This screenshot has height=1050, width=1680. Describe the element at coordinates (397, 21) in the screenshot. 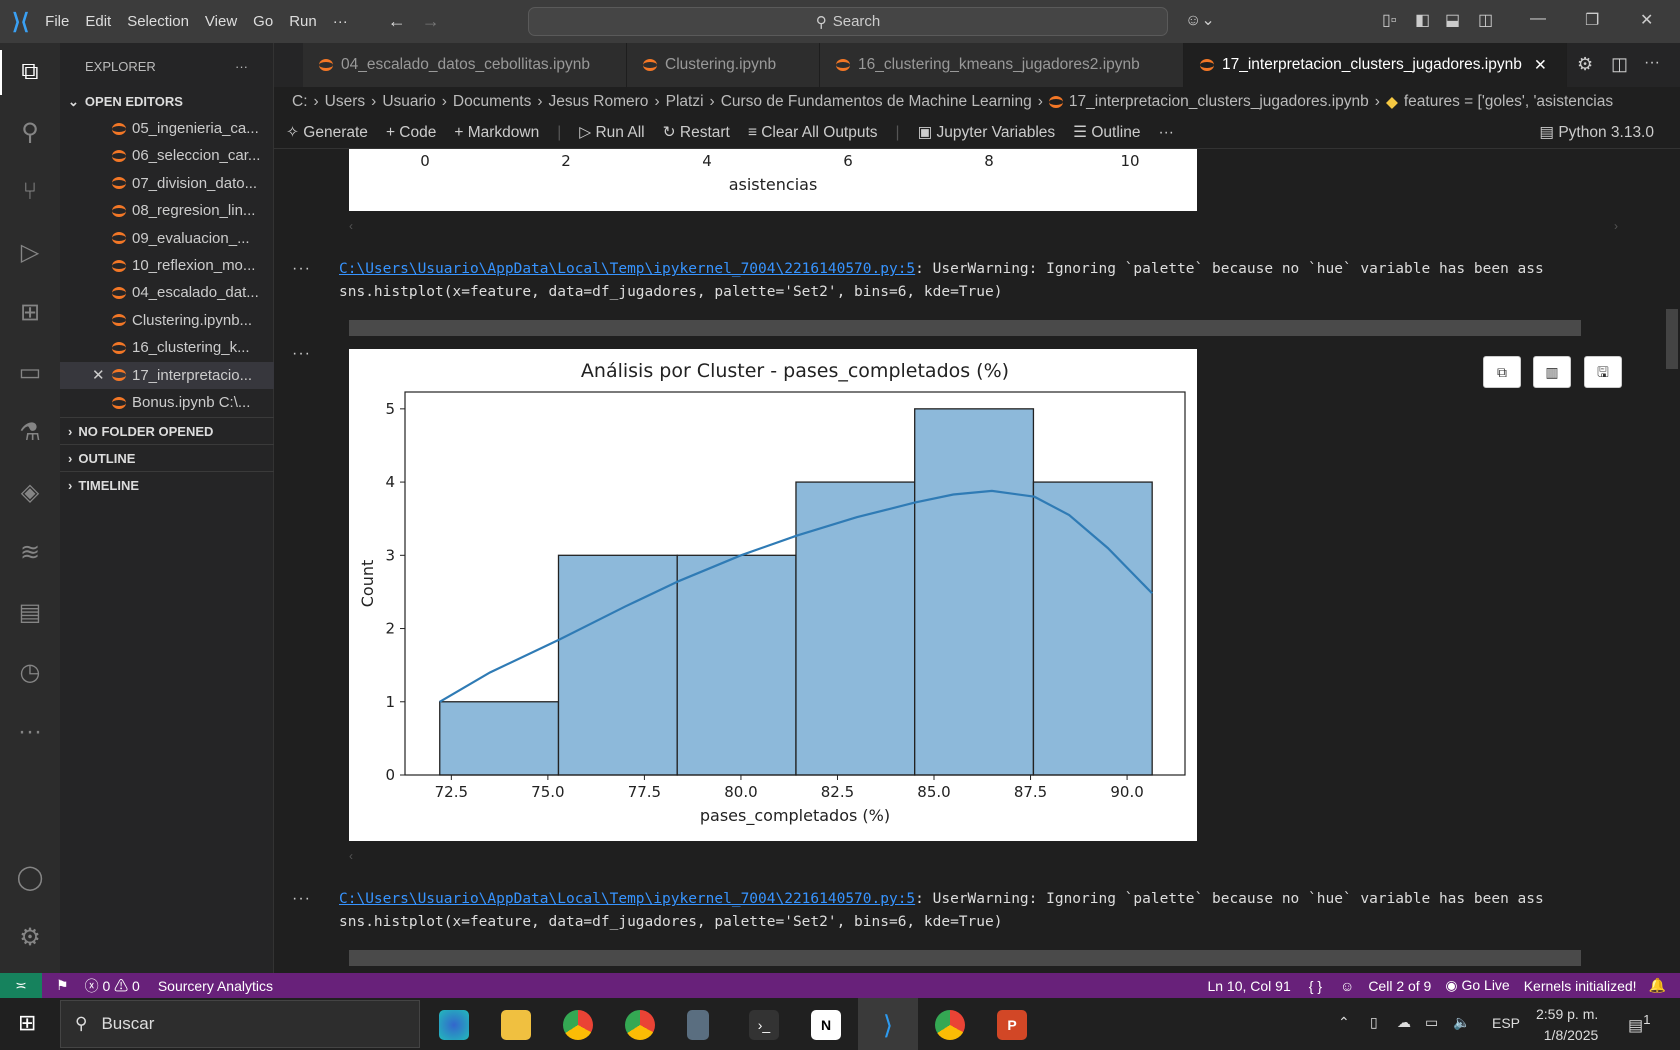

I see `back-arrow-icon: ←` at that location.